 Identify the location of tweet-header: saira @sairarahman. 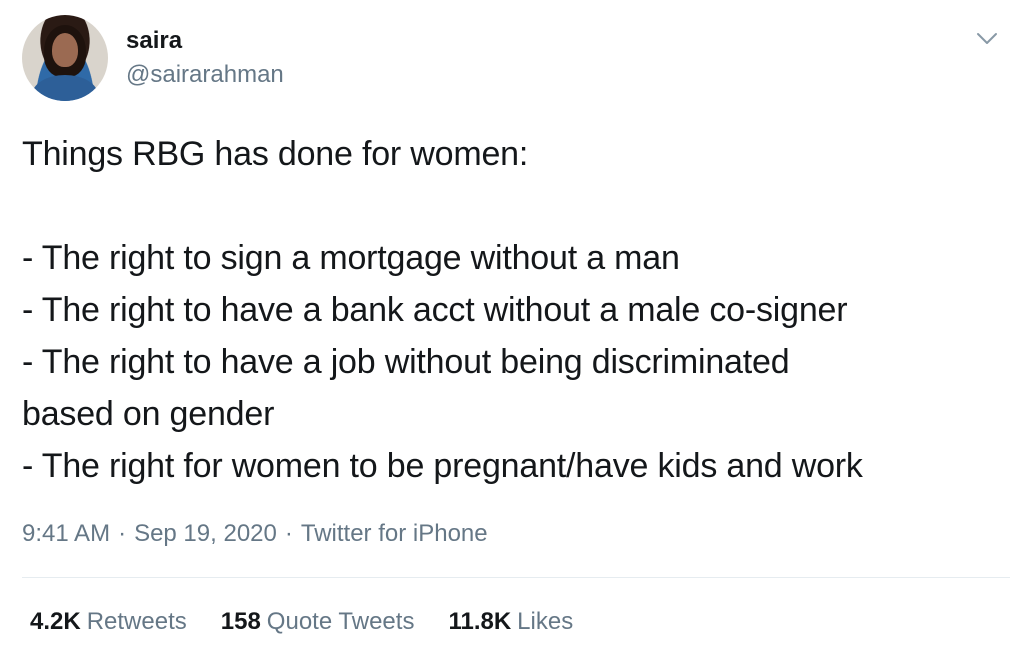
(512, 58).